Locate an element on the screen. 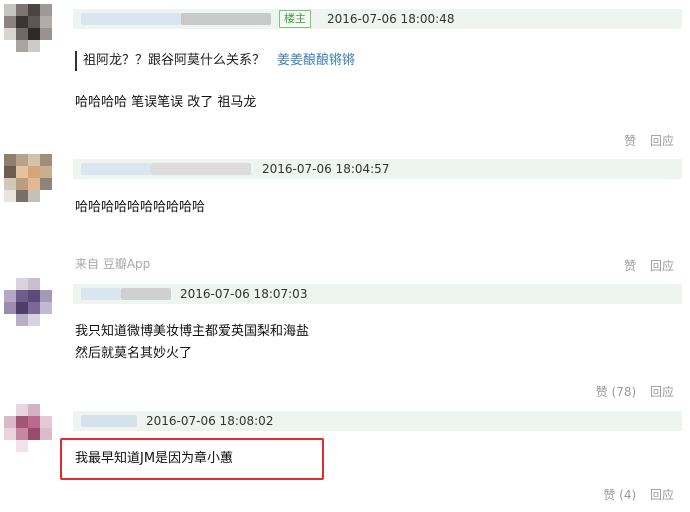 The image size is (690, 512). comment-actions: 赞 (78) 回应 is located at coordinates (630, 392).